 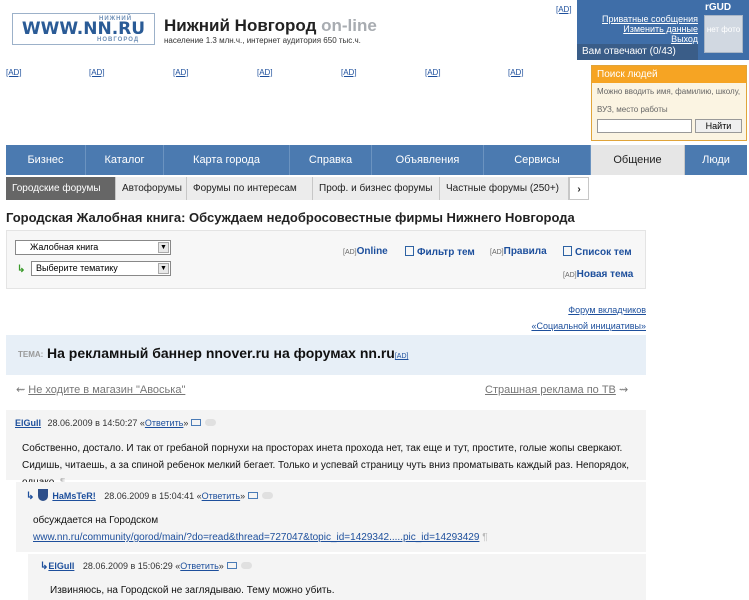 I want to click on nav-help: Справка, so click(x=331, y=160).